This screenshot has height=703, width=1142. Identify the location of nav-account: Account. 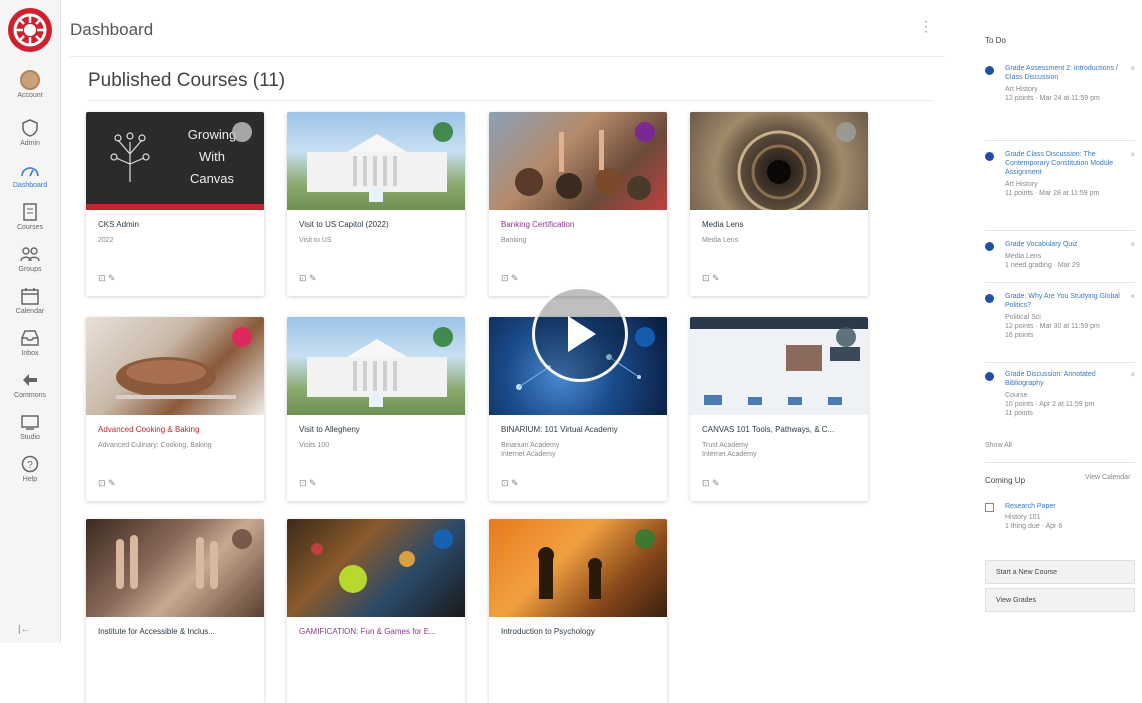
(30, 91).